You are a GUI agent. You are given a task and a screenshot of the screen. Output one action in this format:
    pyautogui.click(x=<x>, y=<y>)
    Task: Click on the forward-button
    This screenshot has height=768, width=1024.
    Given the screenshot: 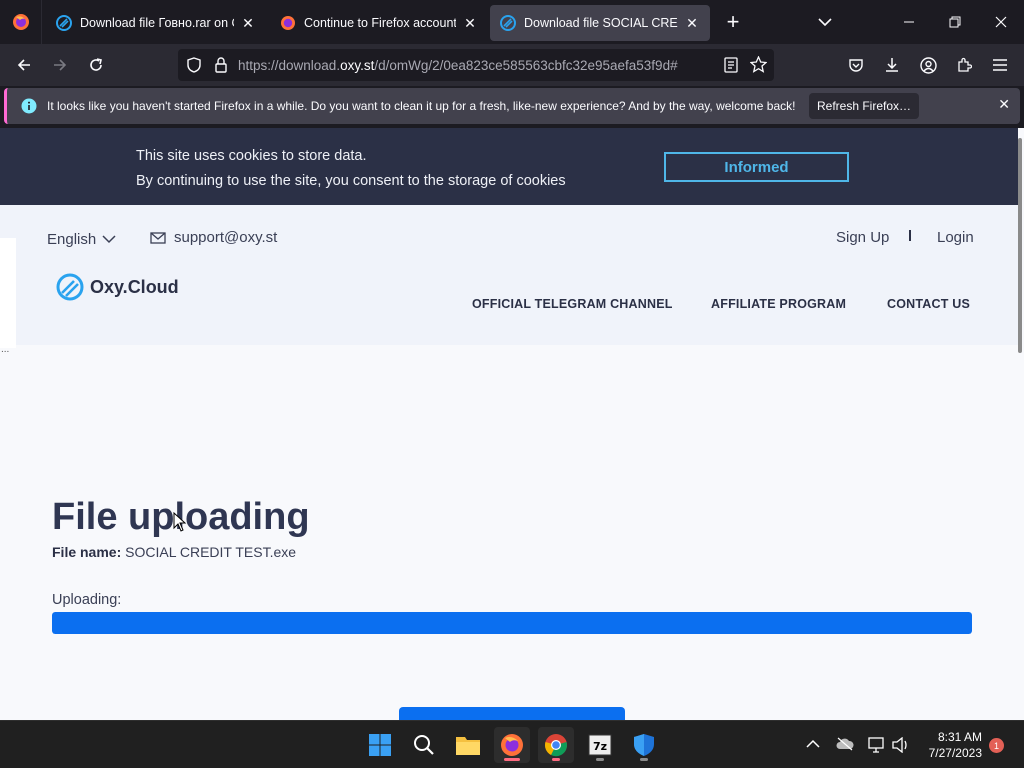 What is the action you would take?
    pyautogui.click(x=60, y=65)
    